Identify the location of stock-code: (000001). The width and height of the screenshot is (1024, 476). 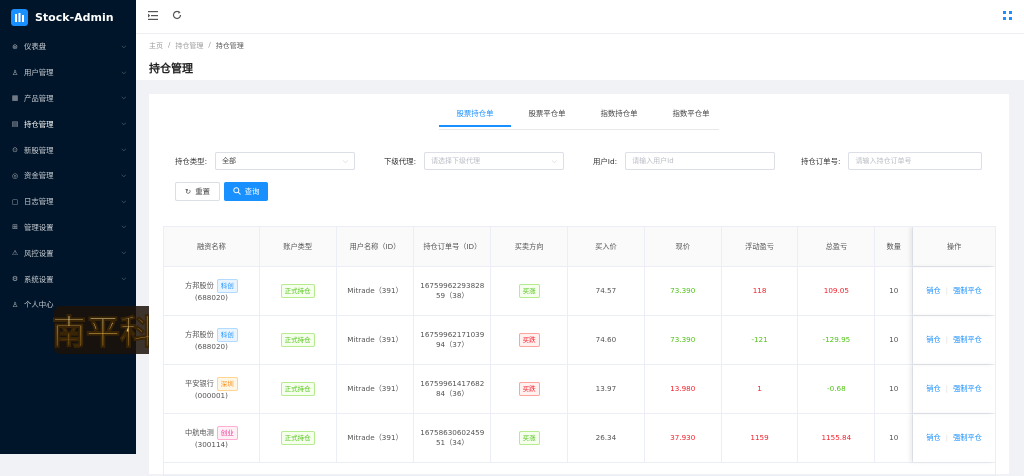
(211, 395).